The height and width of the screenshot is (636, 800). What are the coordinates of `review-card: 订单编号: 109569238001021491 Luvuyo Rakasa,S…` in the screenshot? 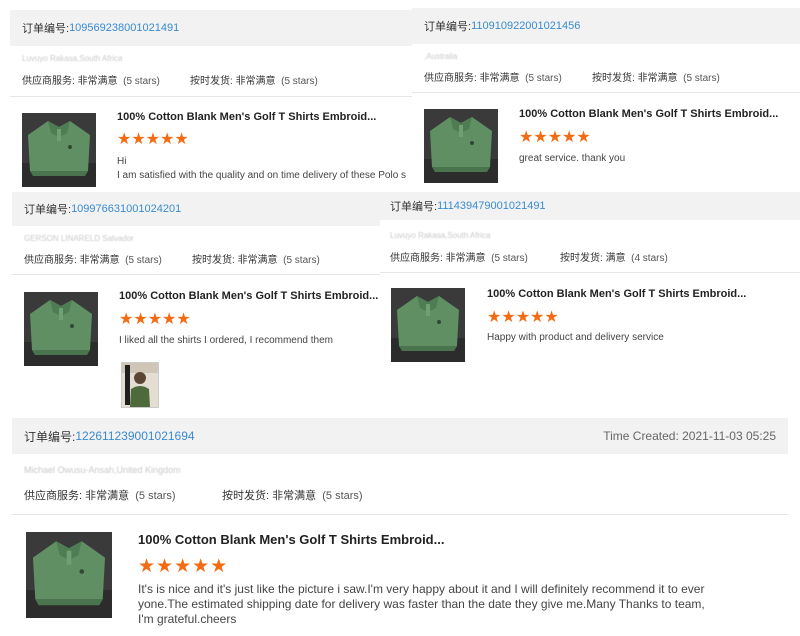 It's located at (215, 100).